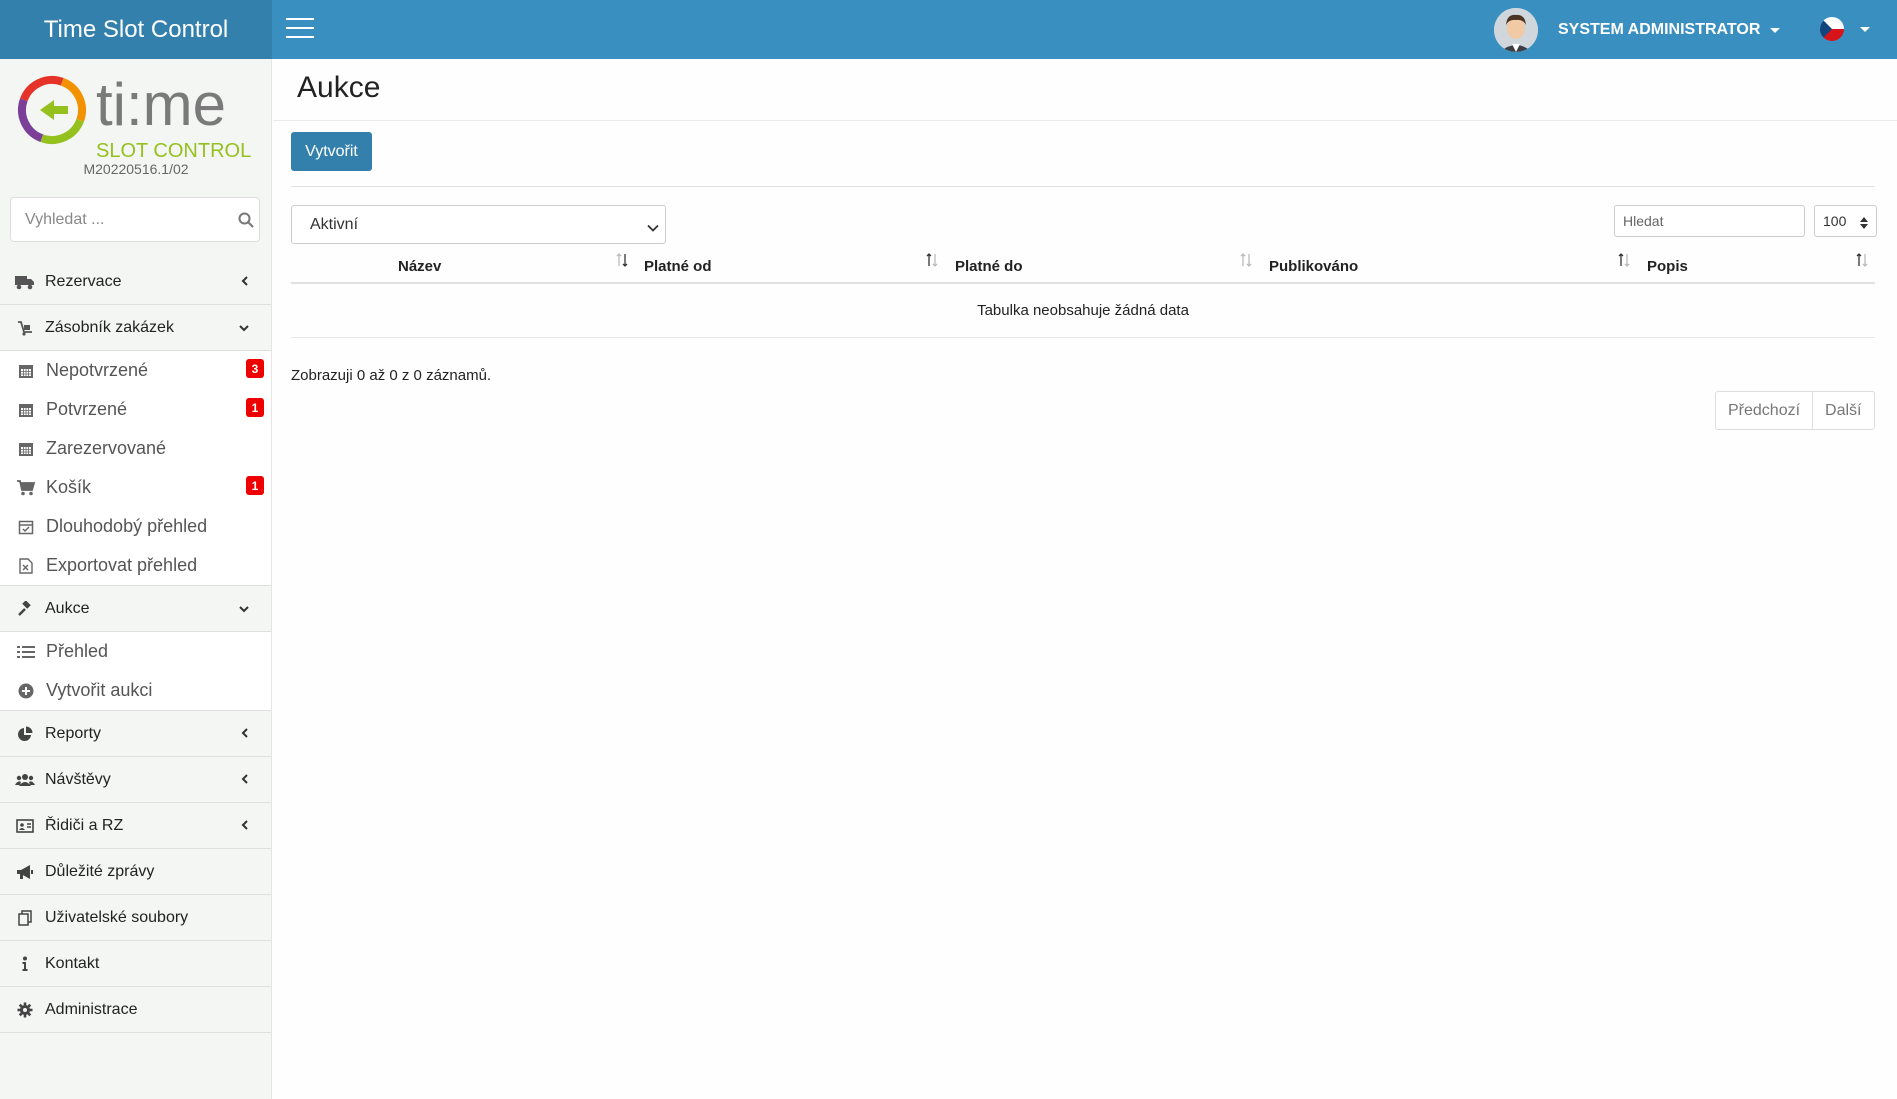 This screenshot has height=1099, width=1897. What do you see at coordinates (25, 1010) in the screenshot?
I see `gear-icon` at bounding box center [25, 1010].